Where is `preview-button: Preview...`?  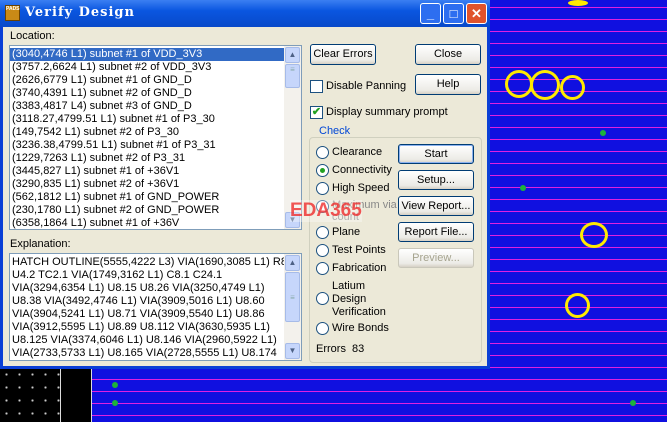 preview-button: Preview... is located at coordinates (436, 258).